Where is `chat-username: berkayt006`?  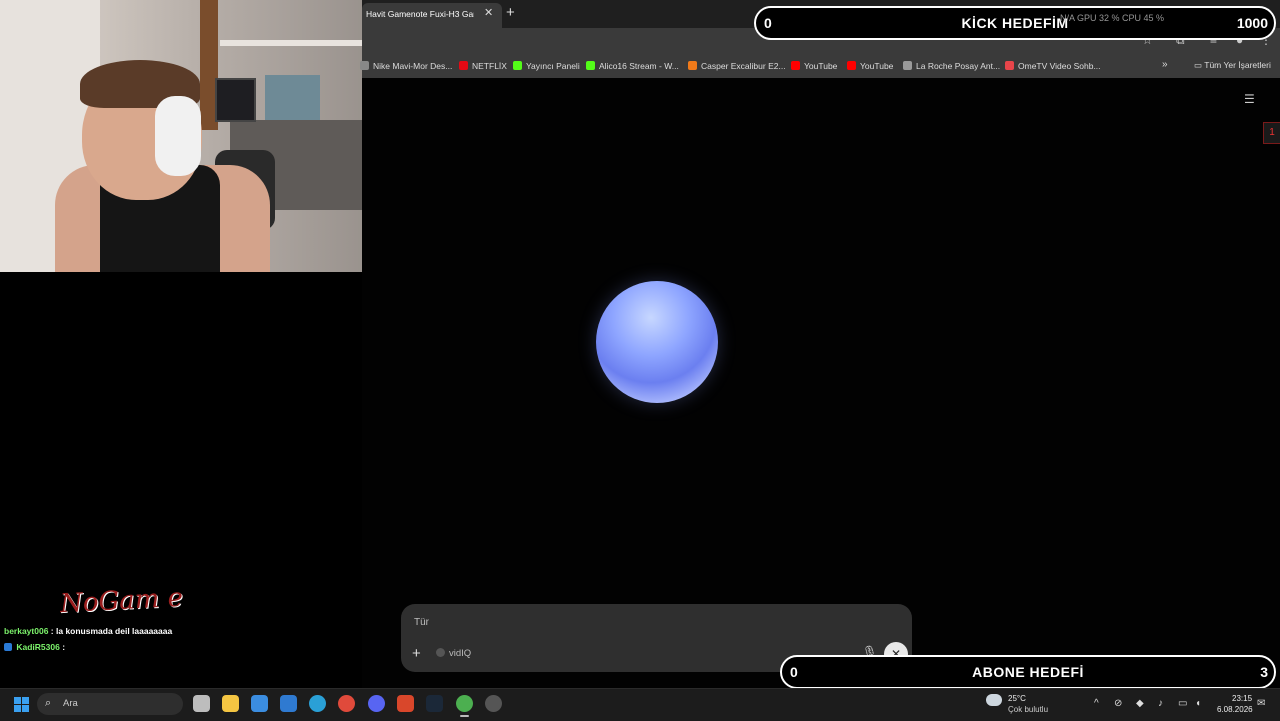 chat-username: berkayt006 is located at coordinates (26, 631).